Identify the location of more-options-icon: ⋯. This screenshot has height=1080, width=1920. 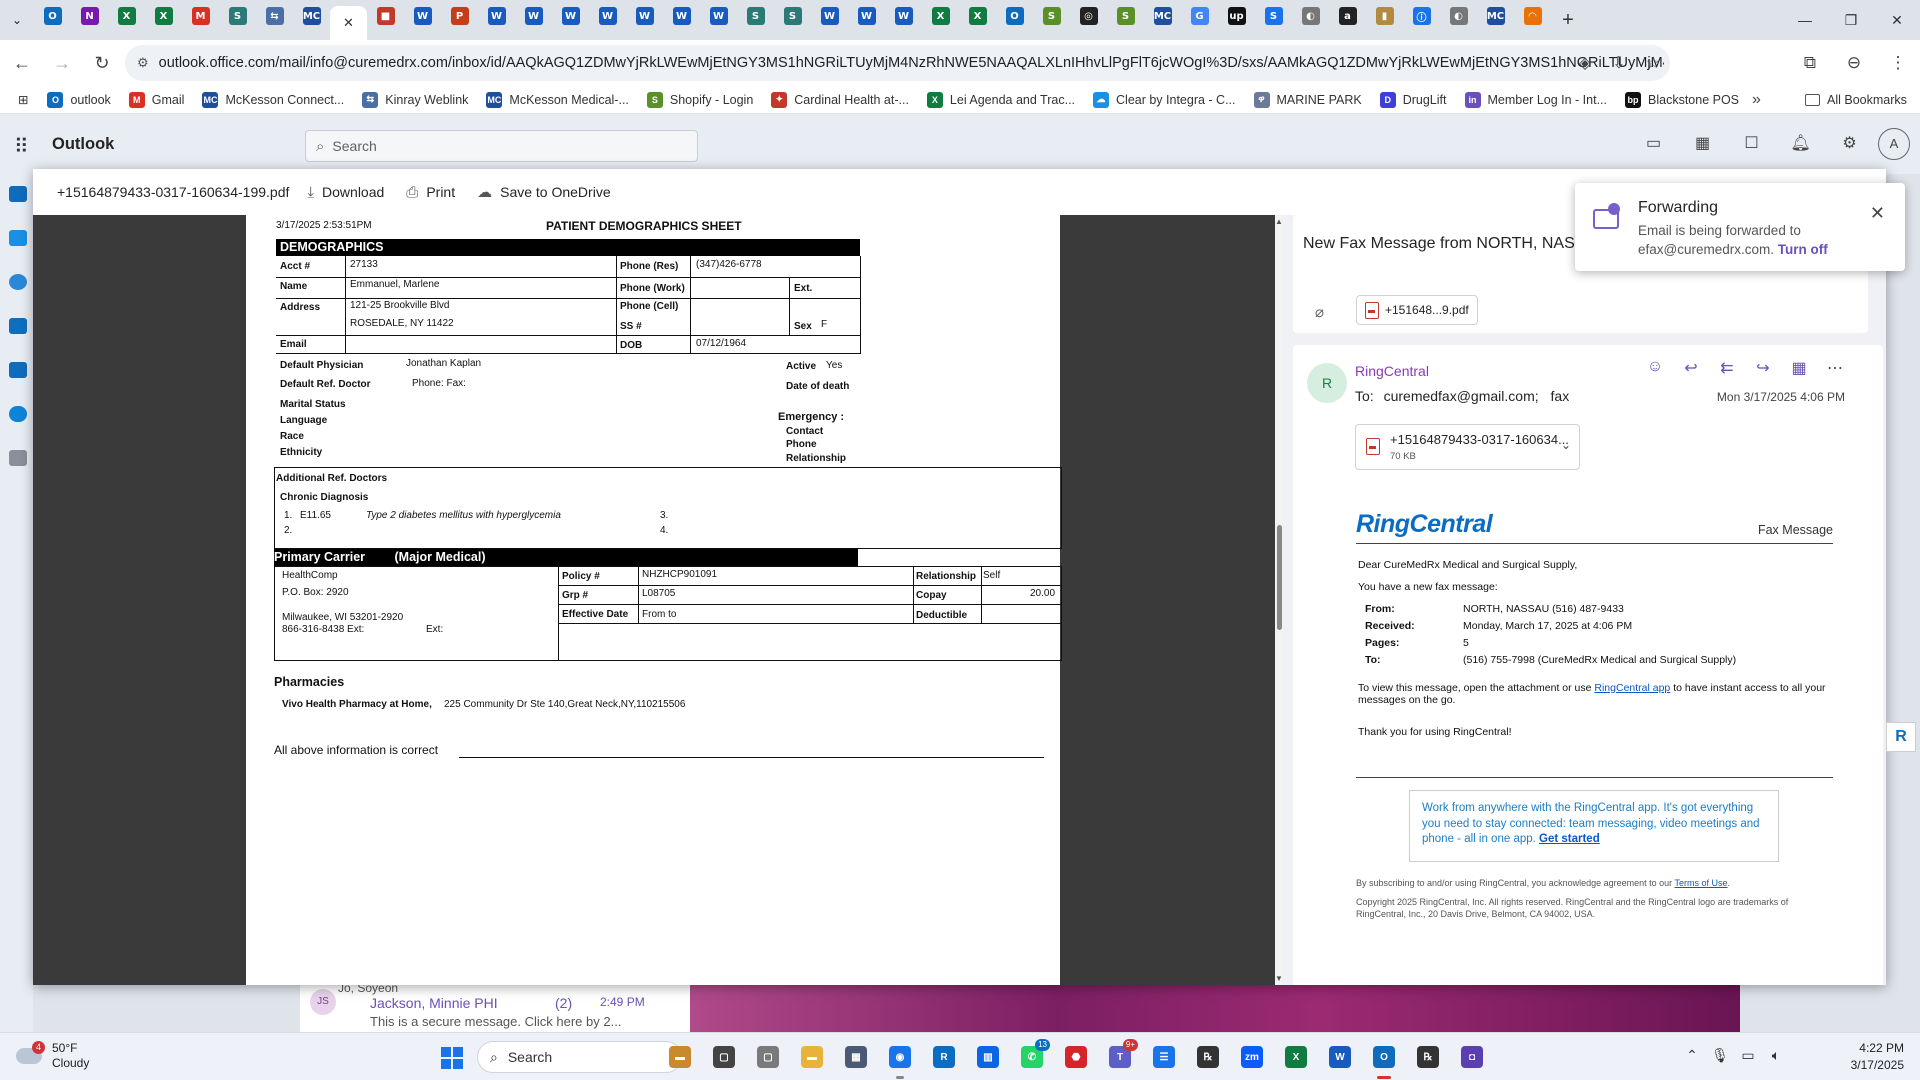
(1835, 368).